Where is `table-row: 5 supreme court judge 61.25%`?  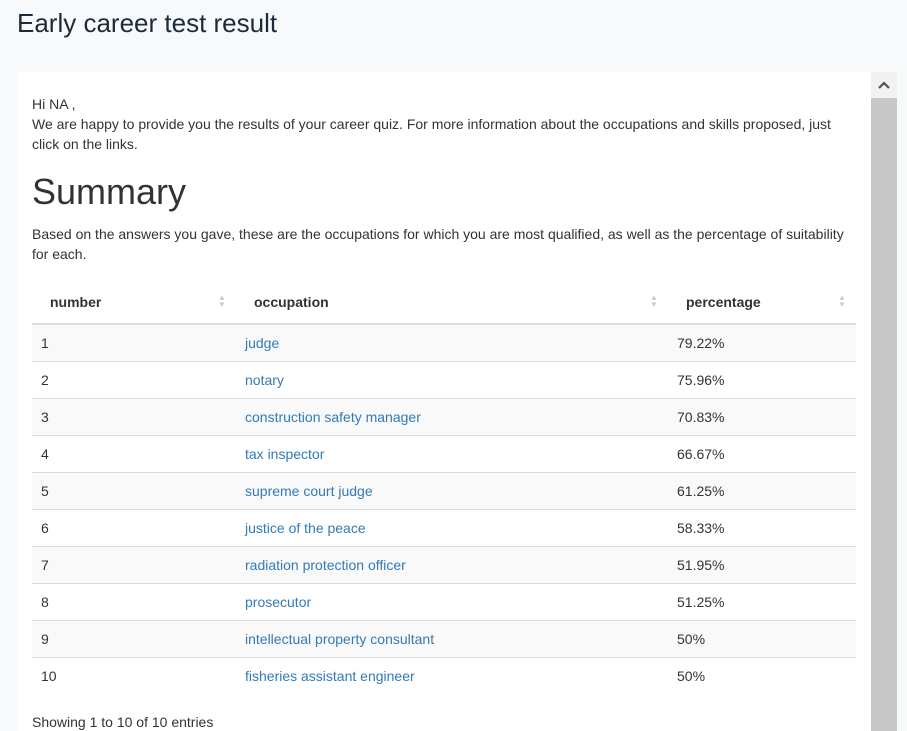 table-row: 5 supreme court judge 61.25% is located at coordinates (444, 491).